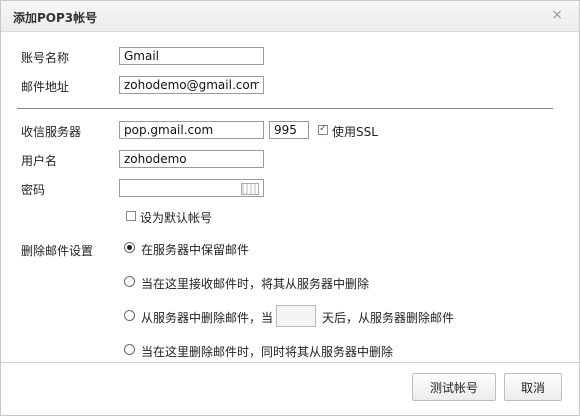 The height and width of the screenshot is (416, 580). What do you see at coordinates (57, 251) in the screenshot?
I see `delete-settings-label: 删除邮件设置` at bounding box center [57, 251].